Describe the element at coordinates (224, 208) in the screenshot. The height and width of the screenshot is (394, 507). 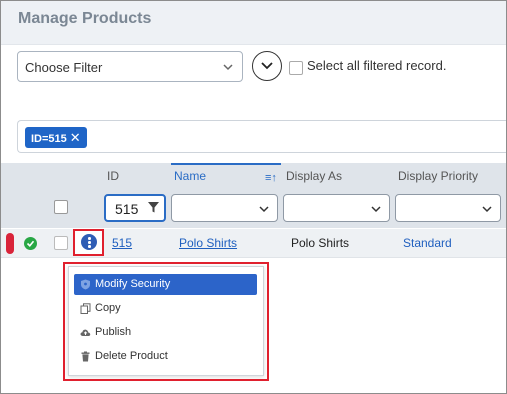
I see `name-filter-select` at that location.